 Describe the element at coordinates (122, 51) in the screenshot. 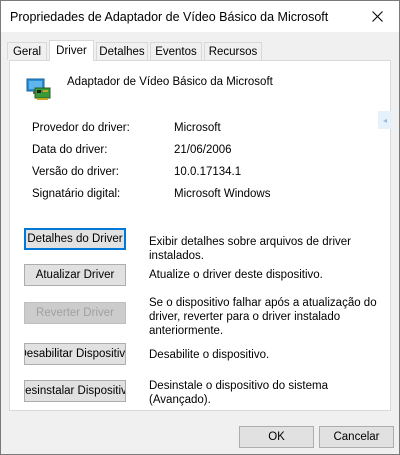

I see `tab-detalhes: Detalhes` at that location.